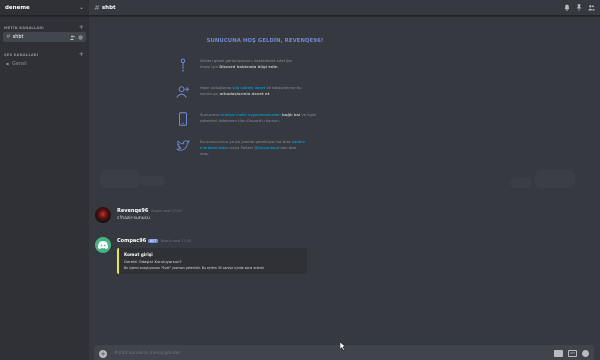 The width and height of the screenshot is (600, 360). Describe the element at coordinates (138, 254) in the screenshot. I see `embed-title: Komut girişi` at that location.